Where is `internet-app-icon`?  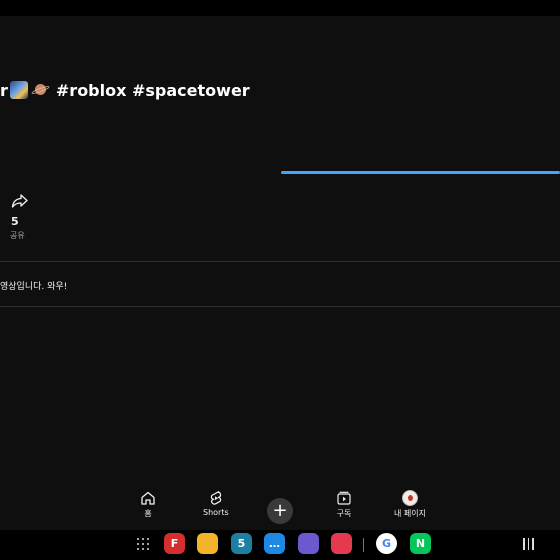 internet-app-icon is located at coordinates (308, 543).